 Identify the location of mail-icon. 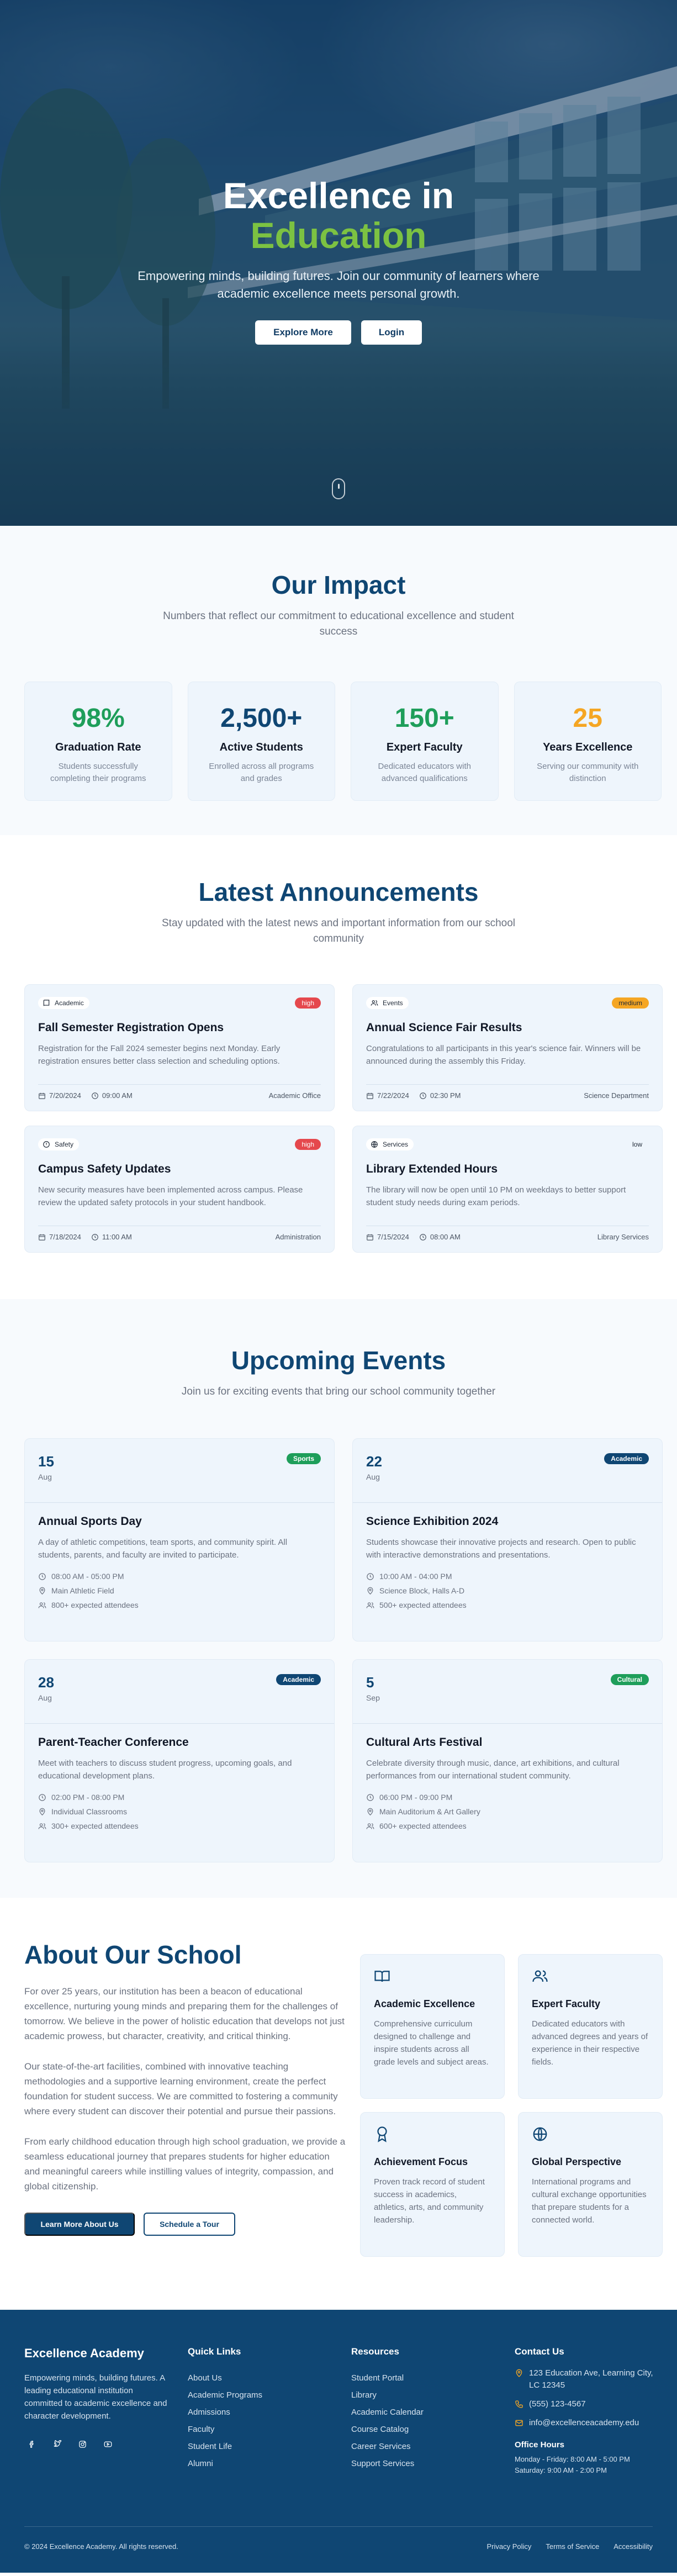
(519, 2423).